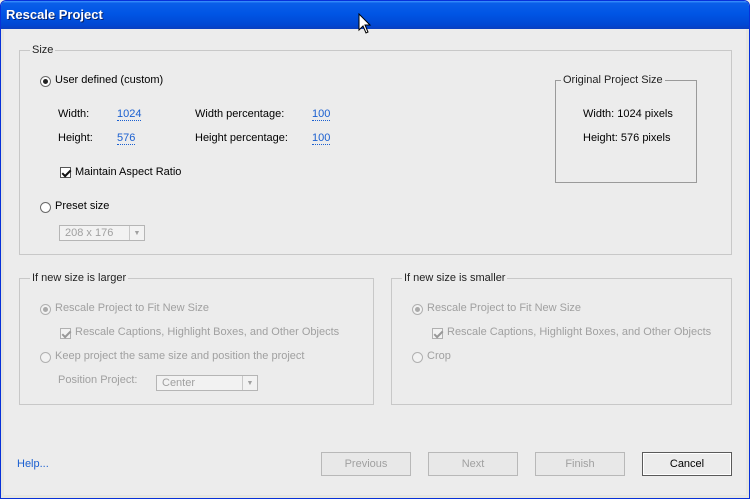 The image size is (750, 499). Describe the element at coordinates (45, 309) in the screenshot. I see `larger-rescale-fit-radio` at that location.